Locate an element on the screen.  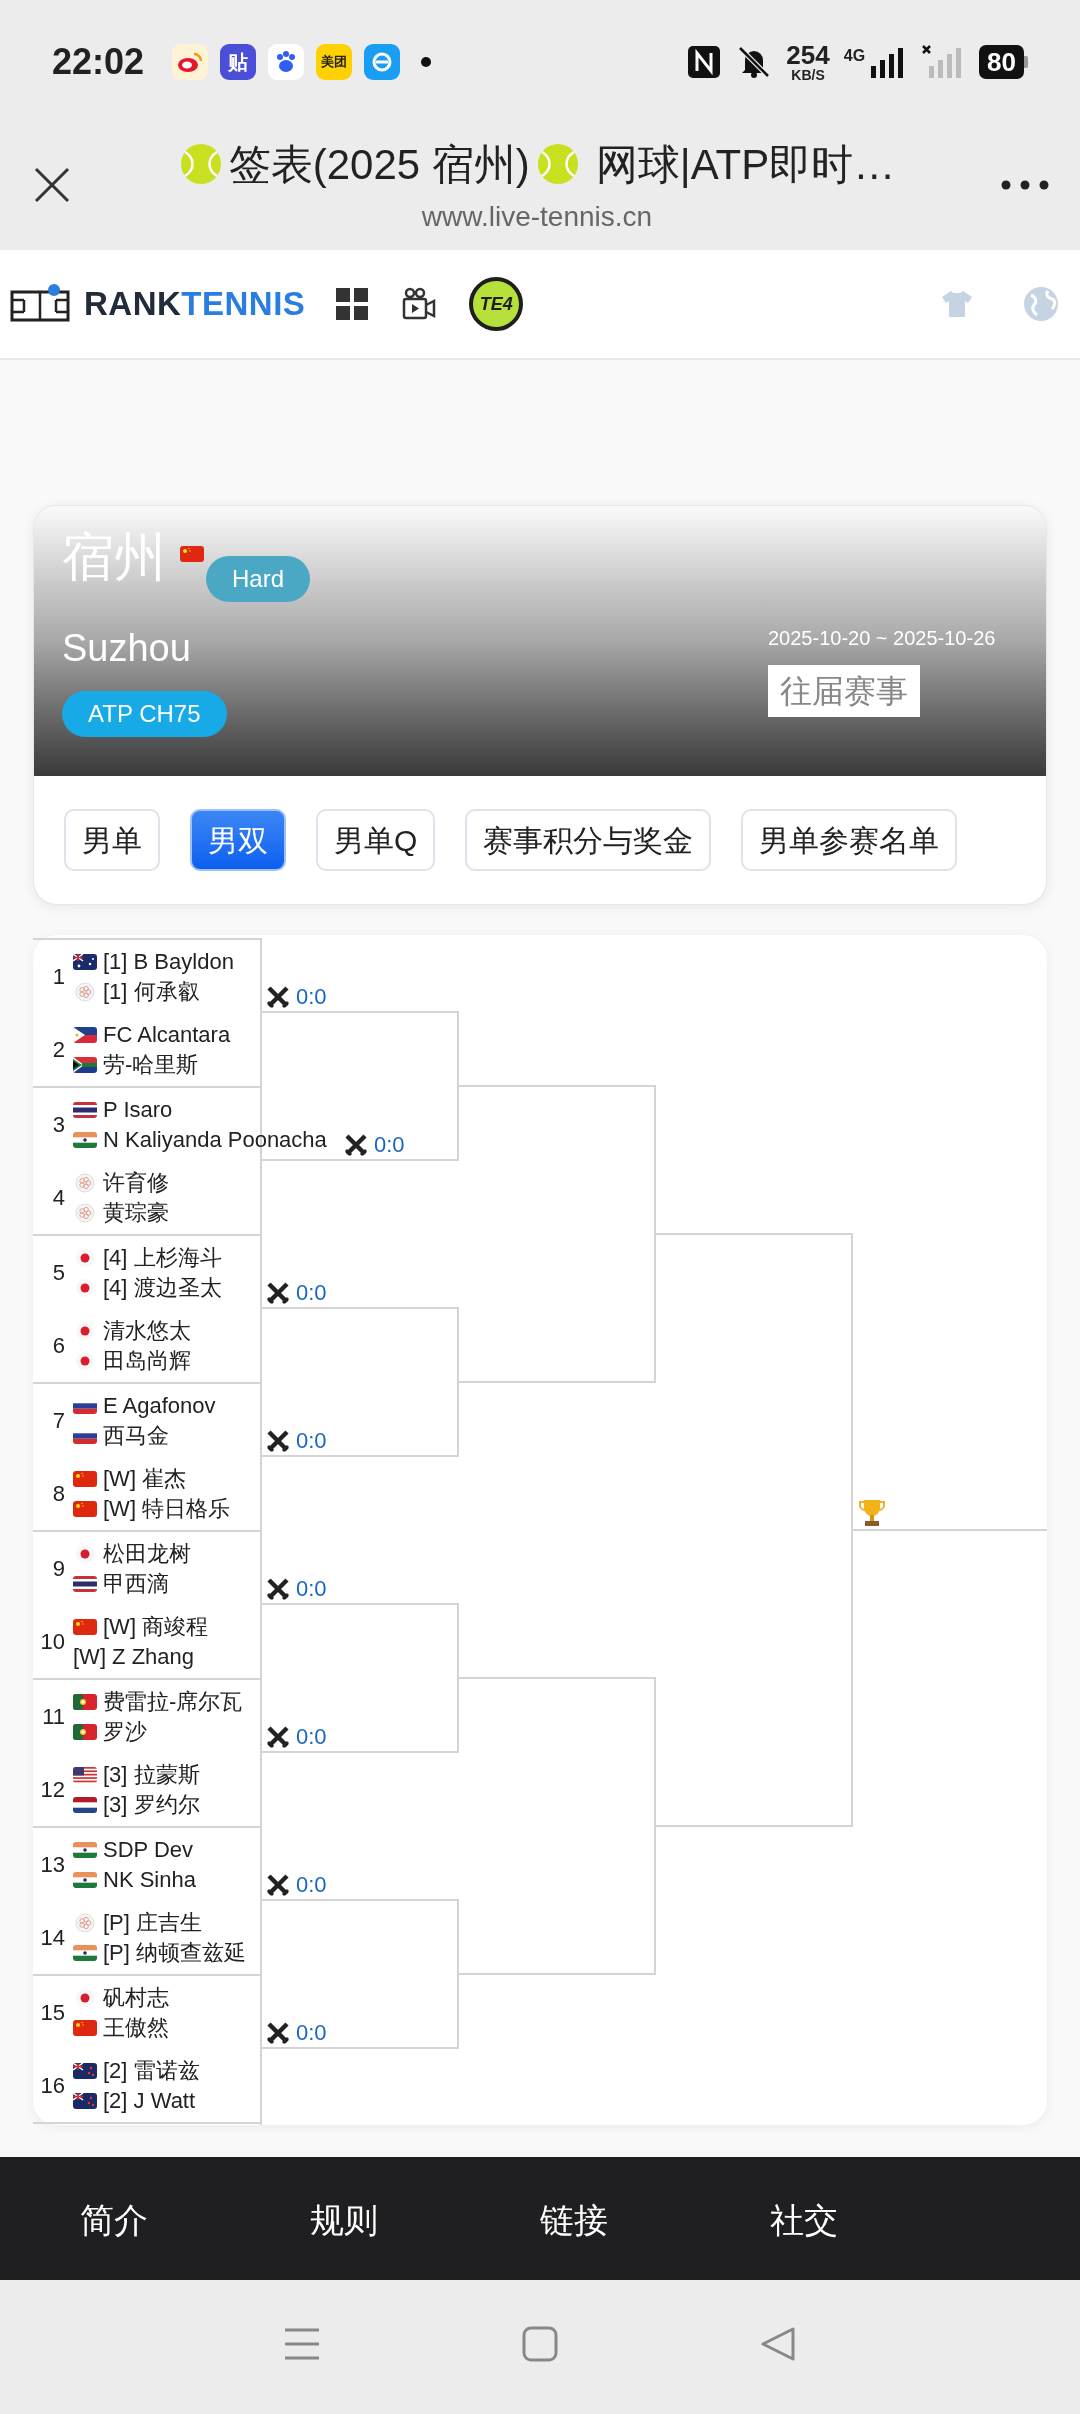
player-name: [P] 庄吉生 is located at coordinates (152, 1922).